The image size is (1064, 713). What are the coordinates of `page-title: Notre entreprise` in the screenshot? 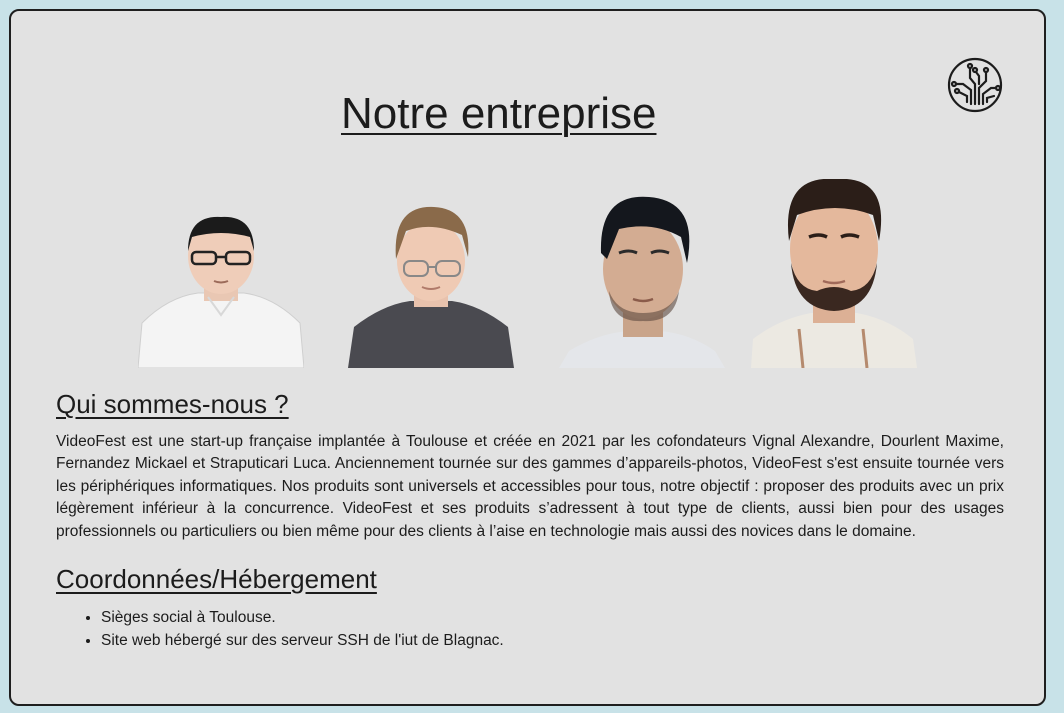 It's located at (499, 113).